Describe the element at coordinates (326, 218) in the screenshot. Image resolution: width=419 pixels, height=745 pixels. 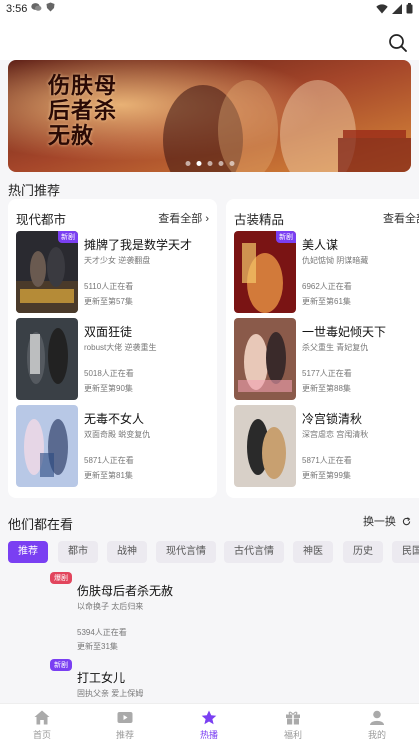
I see `card-header: 古装精品 查看全部` at that location.